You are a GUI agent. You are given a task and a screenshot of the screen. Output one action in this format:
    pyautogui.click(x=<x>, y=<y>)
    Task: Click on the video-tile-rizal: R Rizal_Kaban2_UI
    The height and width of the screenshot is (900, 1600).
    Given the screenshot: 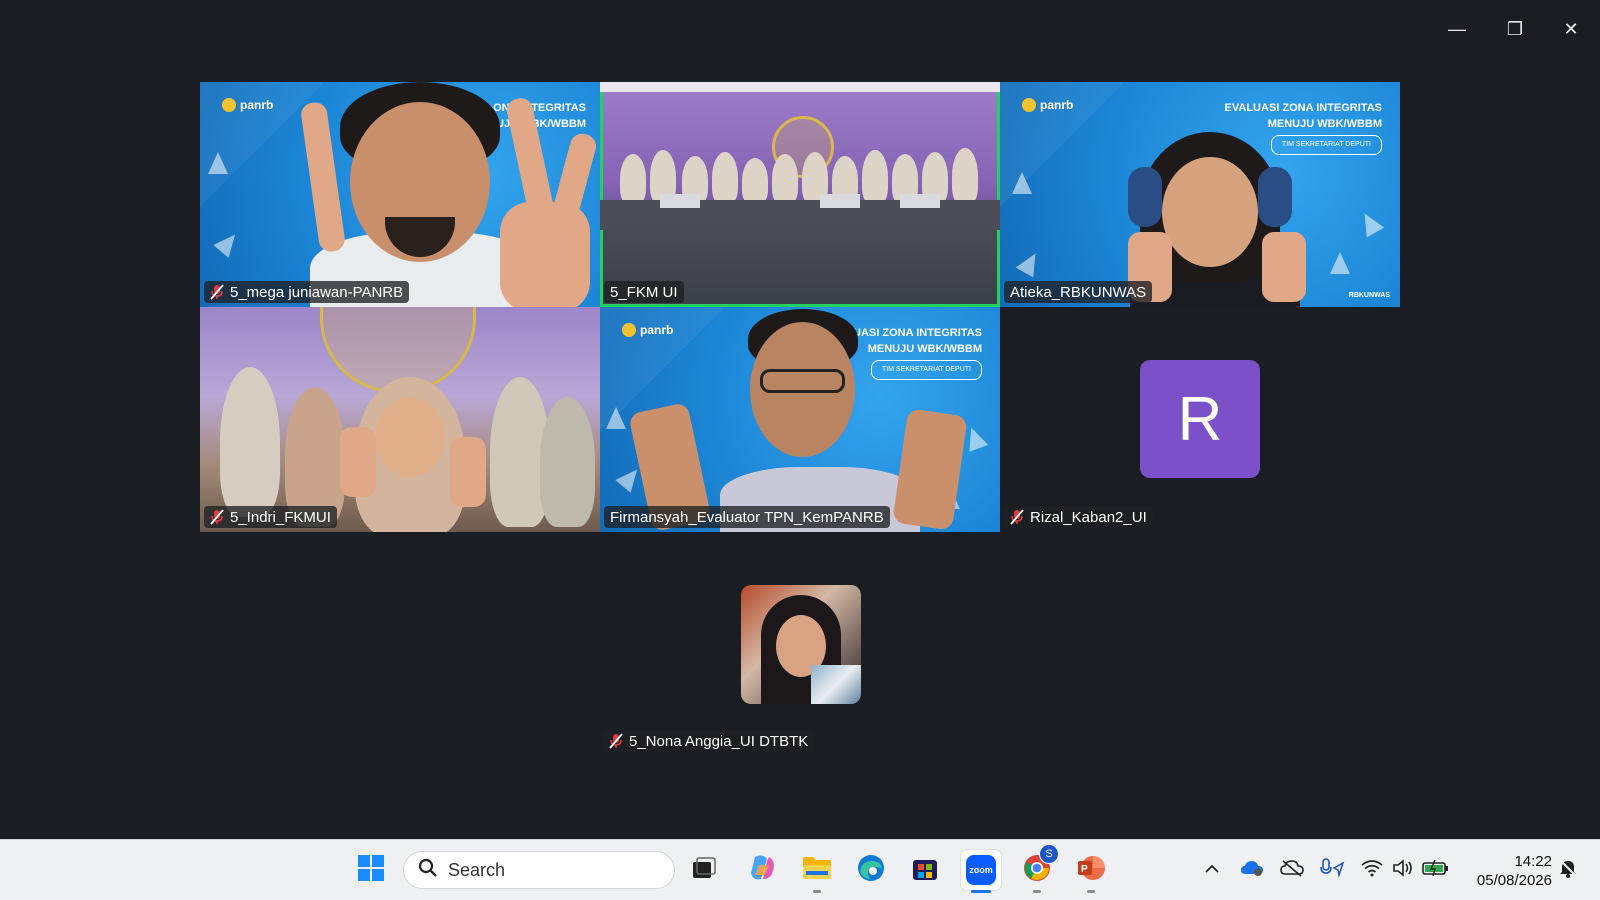 What is the action you would take?
    pyautogui.click(x=1200, y=419)
    